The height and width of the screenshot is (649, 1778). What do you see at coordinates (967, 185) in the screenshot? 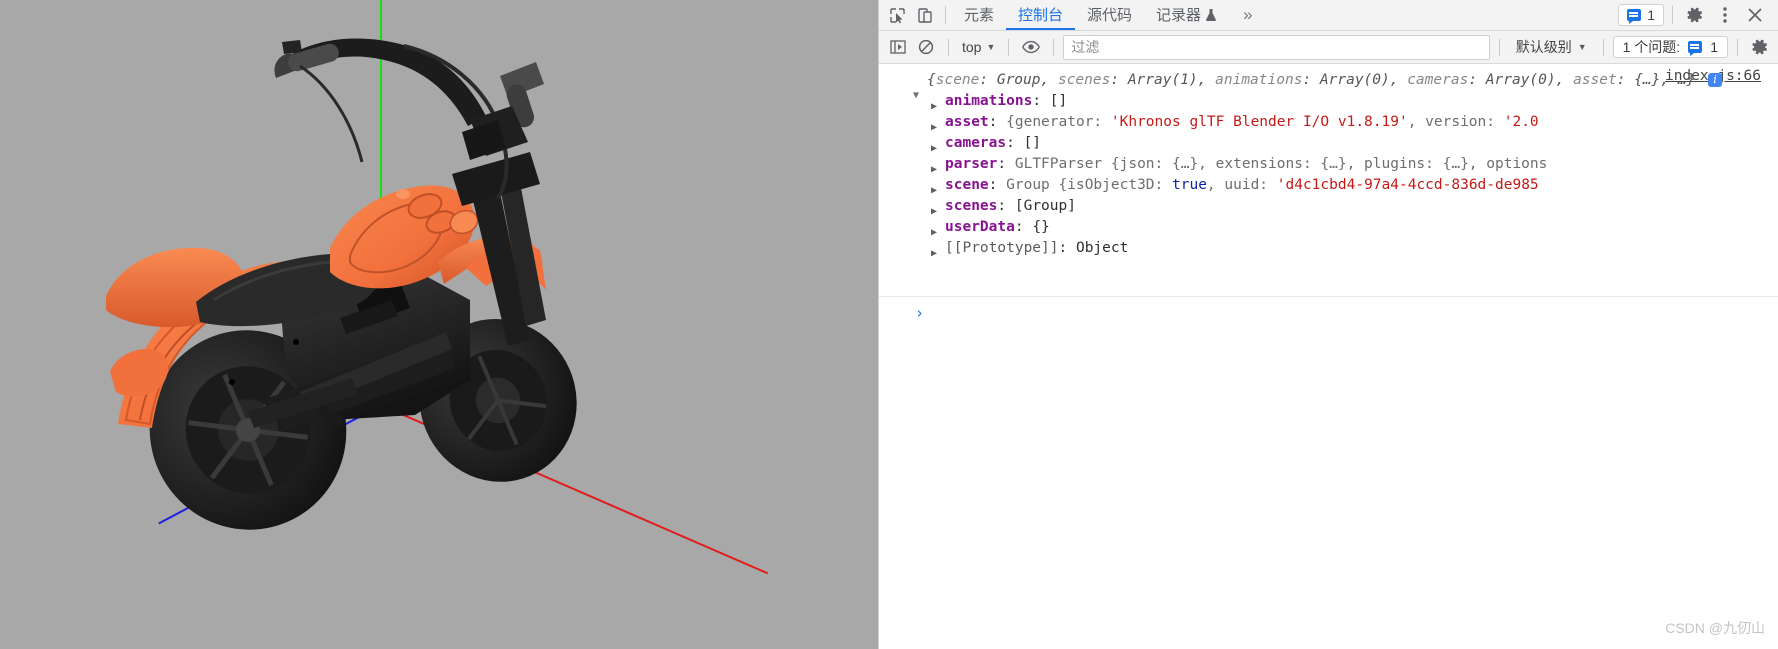
I see `property-name: scene` at bounding box center [967, 185].